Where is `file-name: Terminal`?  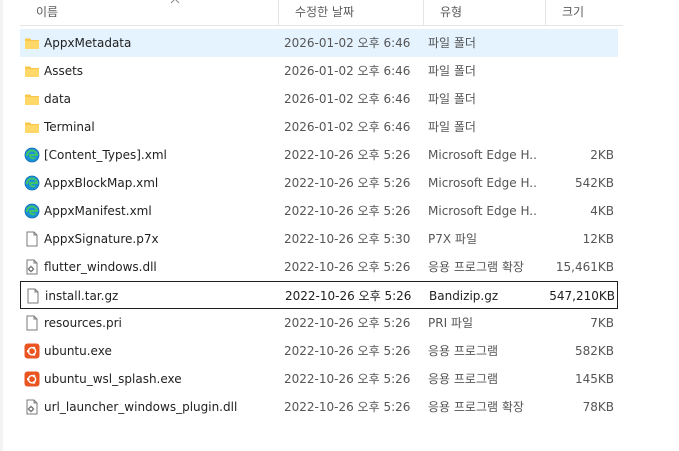
file-name: Terminal is located at coordinates (69, 127).